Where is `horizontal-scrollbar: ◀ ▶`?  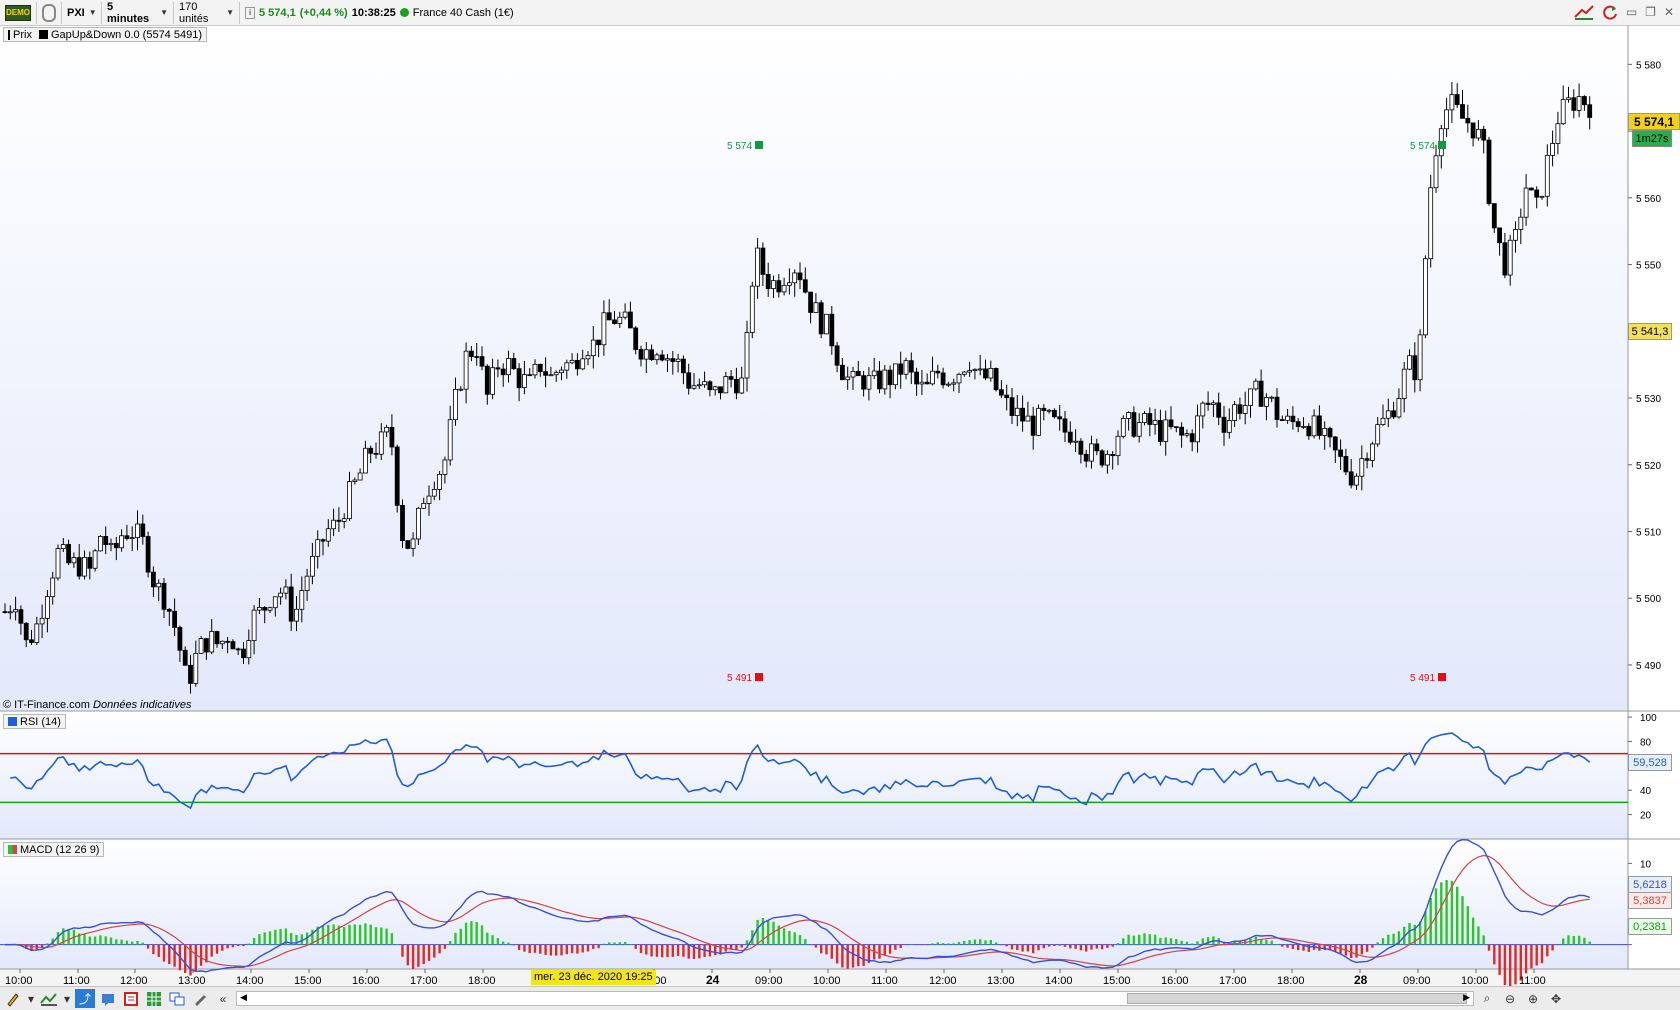
horizontal-scrollbar: ◀ ▶ is located at coordinates (855, 998).